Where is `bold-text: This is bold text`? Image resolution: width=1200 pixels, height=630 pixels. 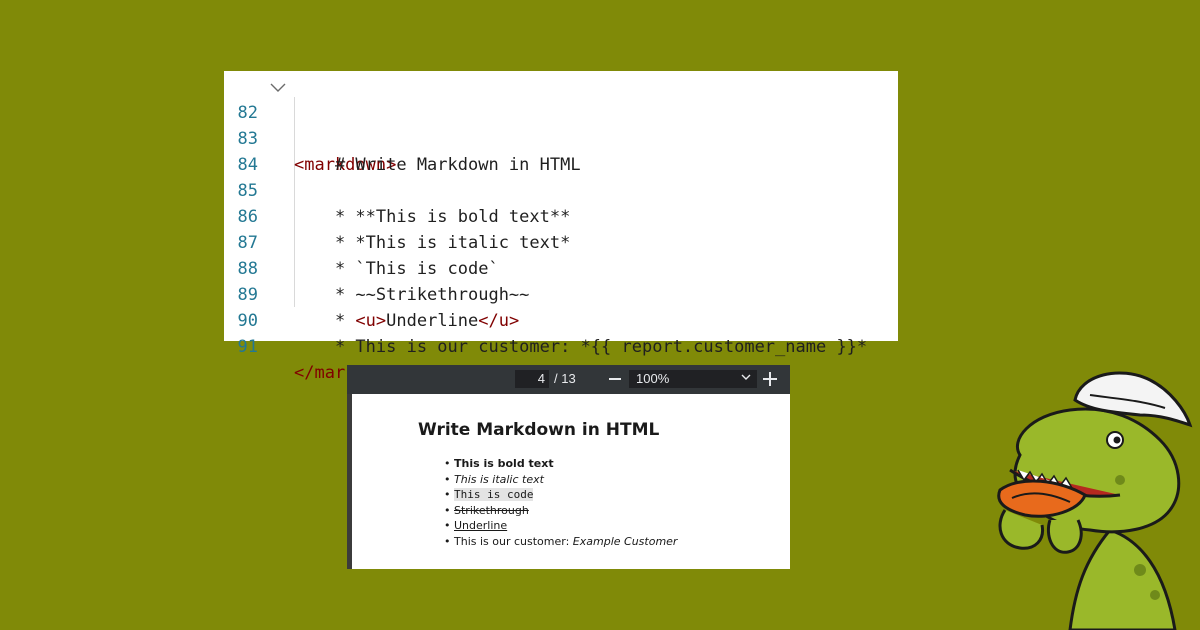
bold-text: This is bold text is located at coordinates (504, 463).